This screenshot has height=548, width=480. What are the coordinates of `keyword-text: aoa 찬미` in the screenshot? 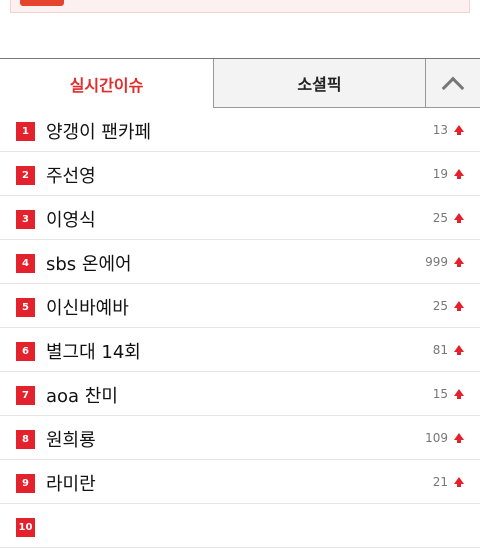 It's located at (82, 396).